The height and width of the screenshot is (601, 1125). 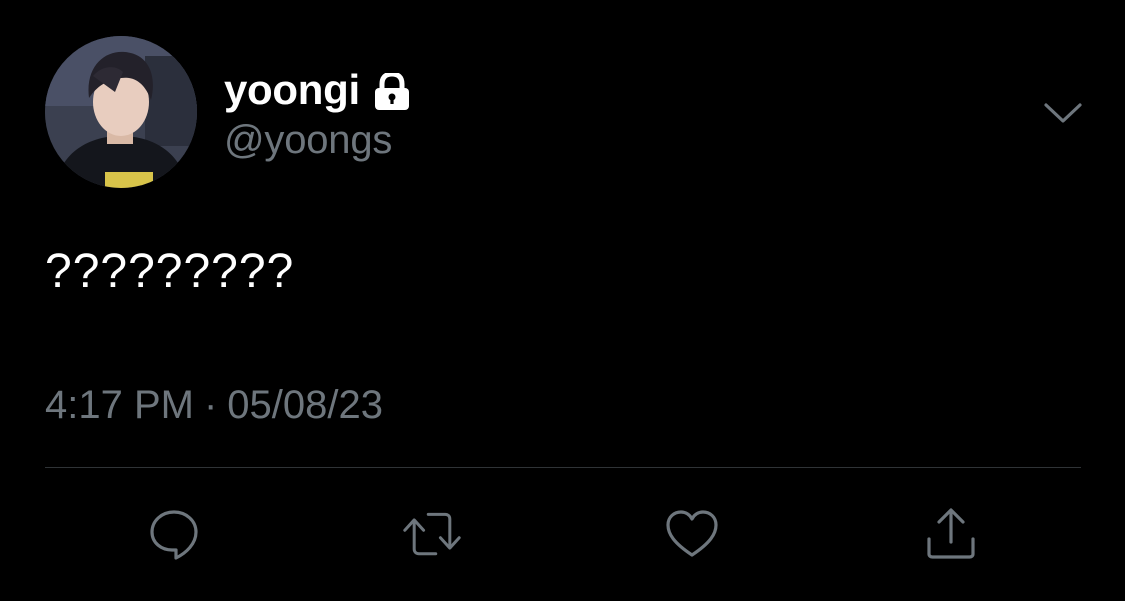 I want to click on display-name: yoongi, so click(x=292, y=90).